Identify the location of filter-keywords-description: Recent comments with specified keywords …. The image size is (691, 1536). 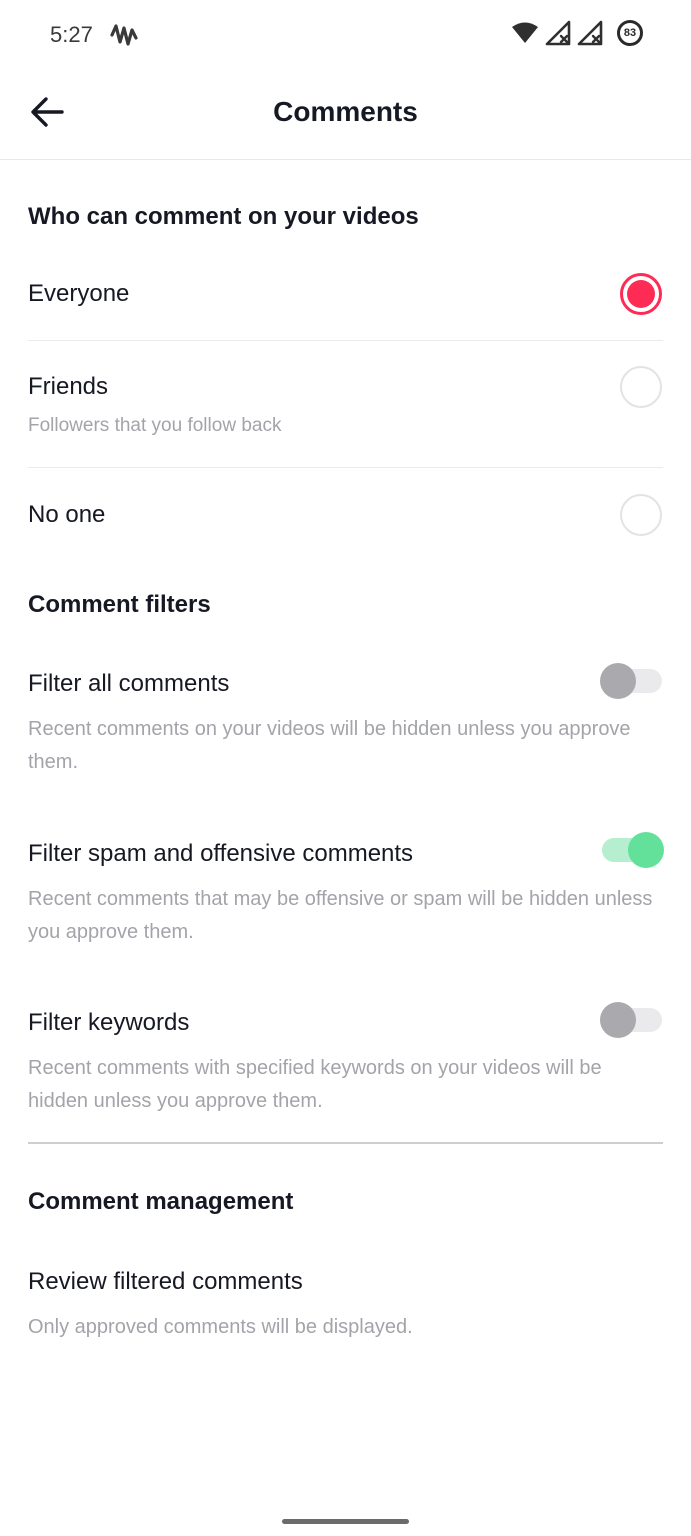
(315, 1084).